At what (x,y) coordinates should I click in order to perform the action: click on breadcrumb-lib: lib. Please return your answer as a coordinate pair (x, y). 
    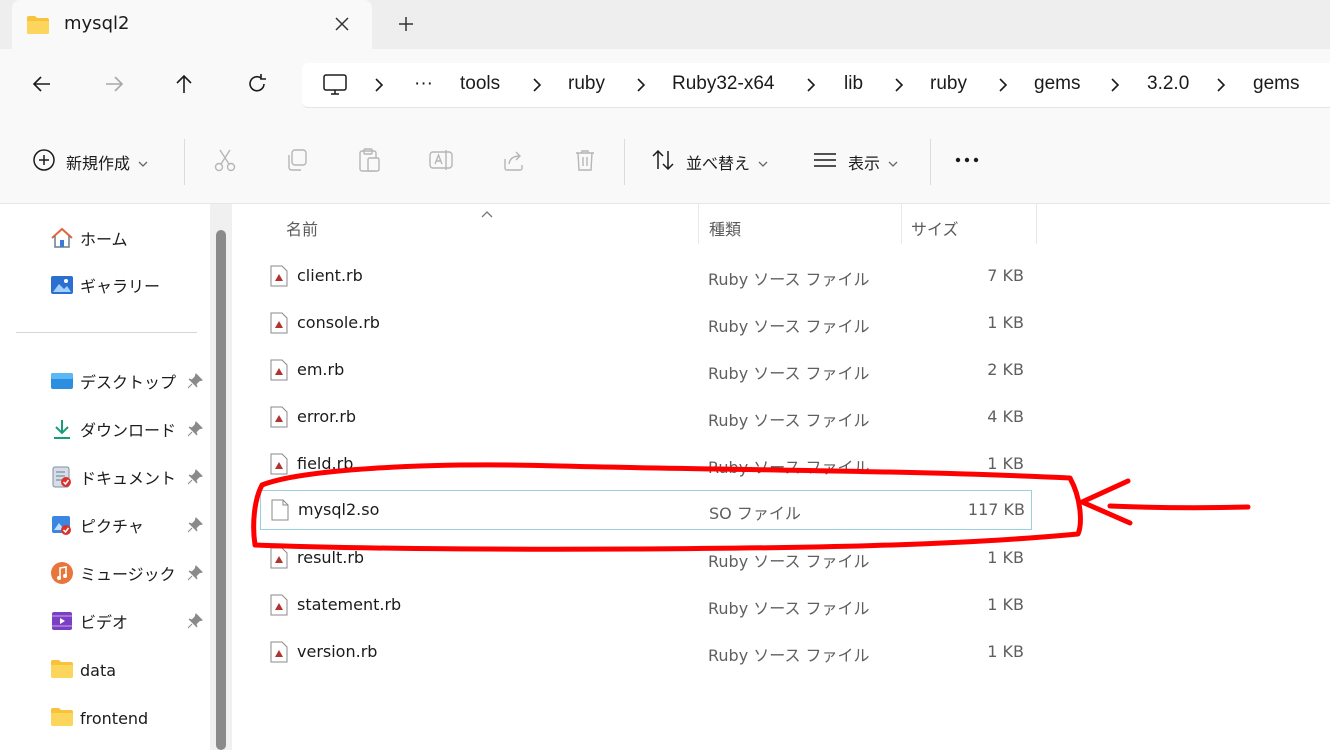
    Looking at the image, I should click on (853, 84).